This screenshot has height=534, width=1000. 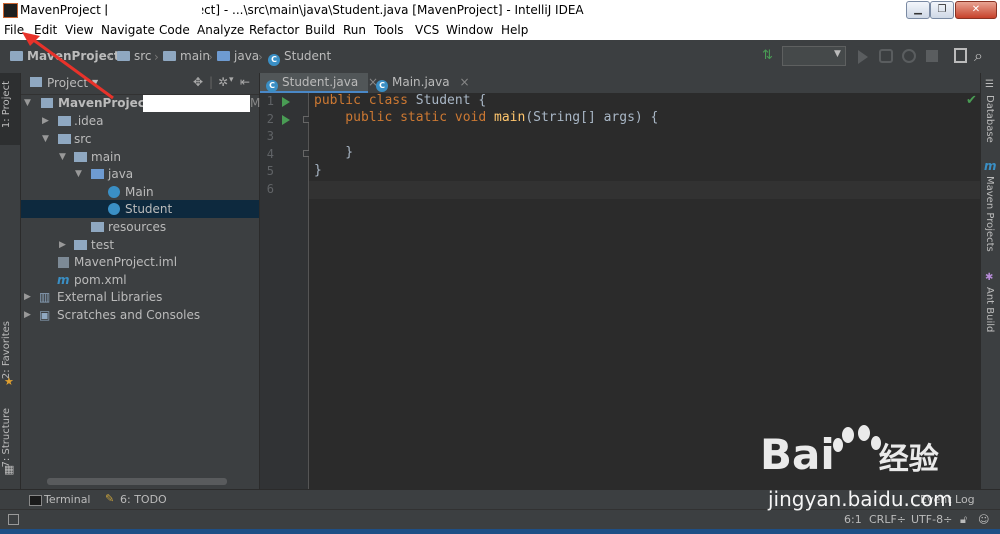 What do you see at coordinates (909, 56) in the screenshot?
I see `coverage-icon` at bounding box center [909, 56].